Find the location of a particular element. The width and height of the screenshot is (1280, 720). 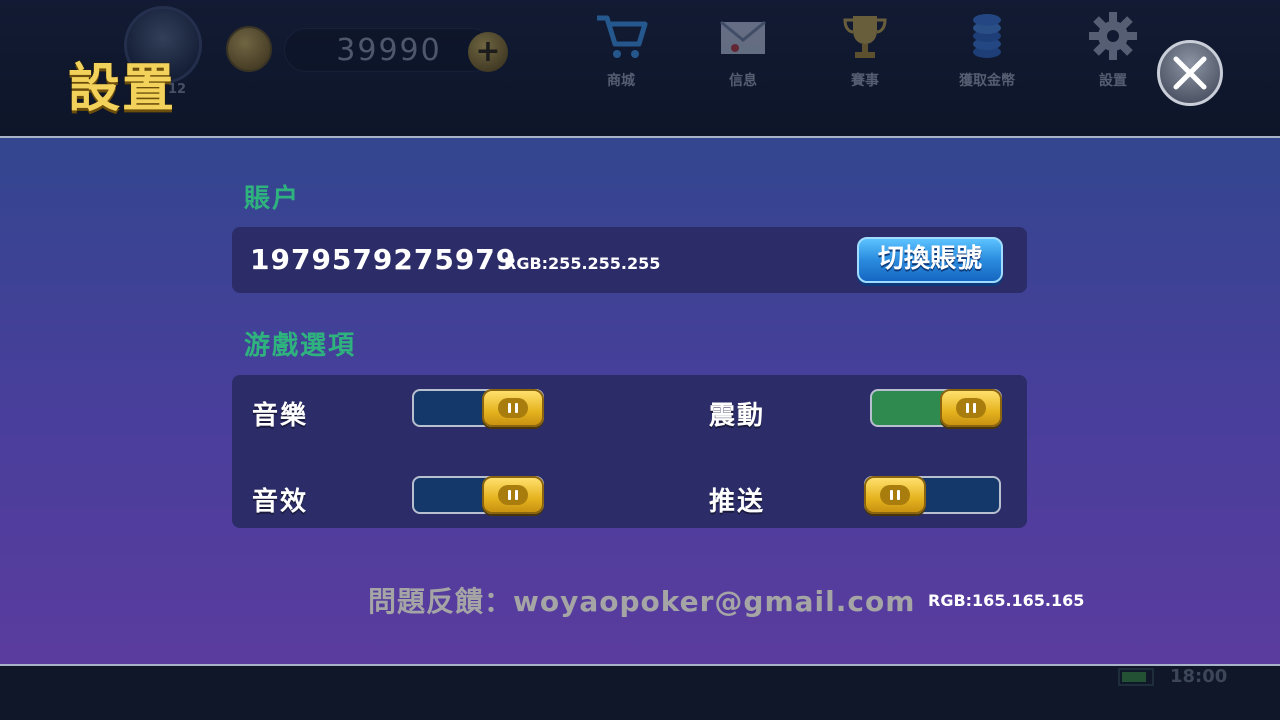

nav-label-tournament: 賽事 is located at coordinates (865, 81).